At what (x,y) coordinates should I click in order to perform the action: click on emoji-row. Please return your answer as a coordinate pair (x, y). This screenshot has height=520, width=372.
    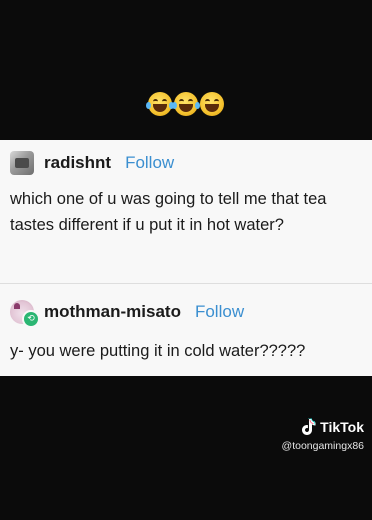
    Looking at the image, I should click on (186, 104).